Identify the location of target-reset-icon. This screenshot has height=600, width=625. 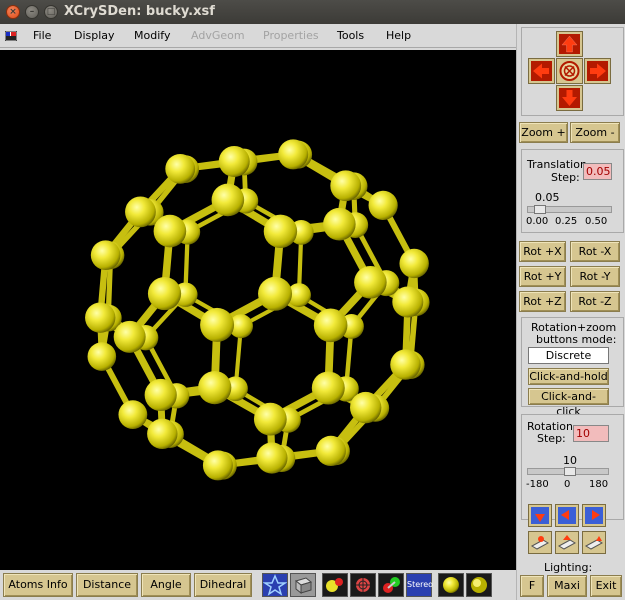
(569, 71).